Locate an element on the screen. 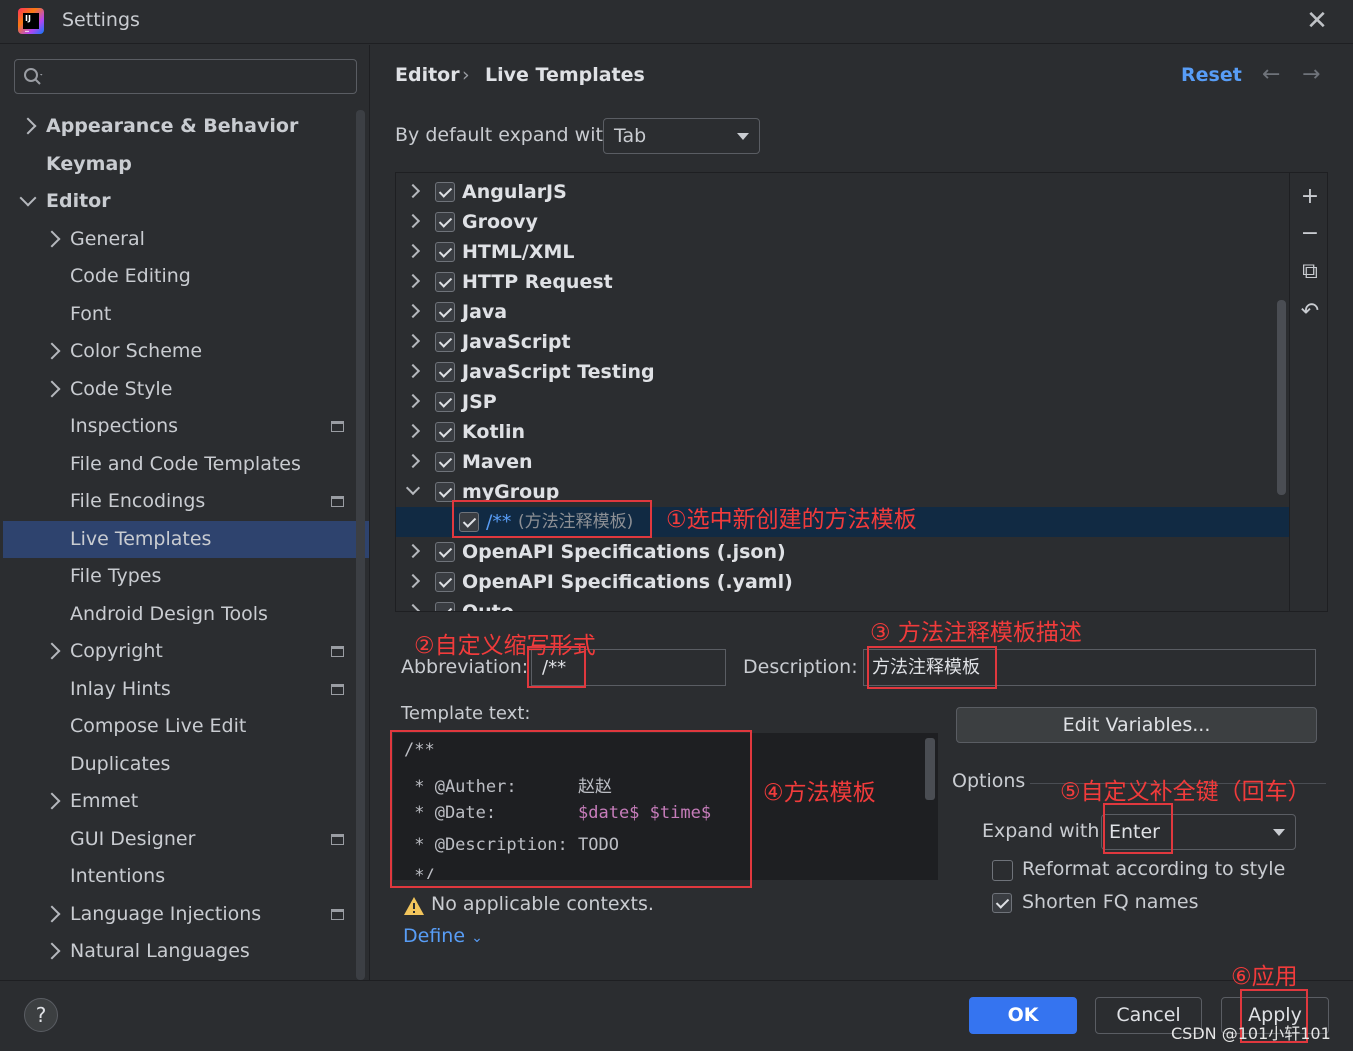 The width and height of the screenshot is (1353, 1051). sidebar-item: Appearance & Behavior is located at coordinates (175, 126).